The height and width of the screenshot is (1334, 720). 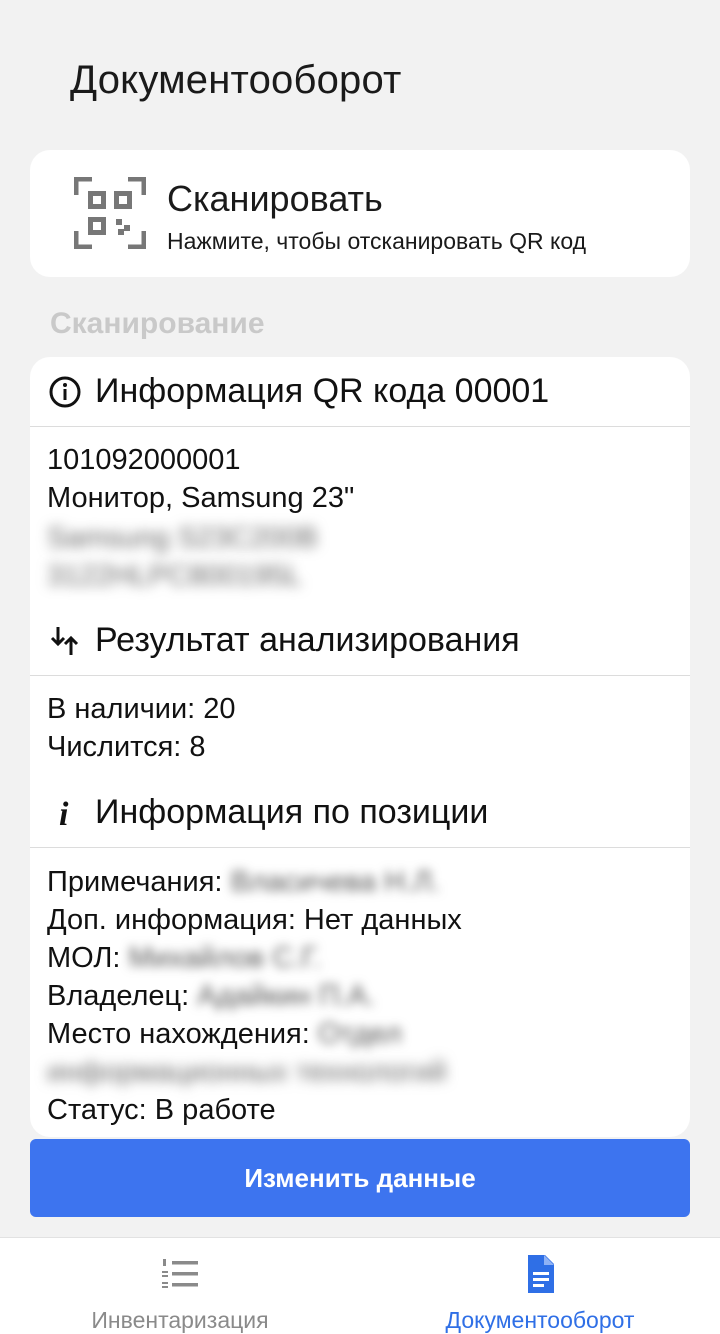 I want to click on svg-text: i, so click(x=64, y=813).